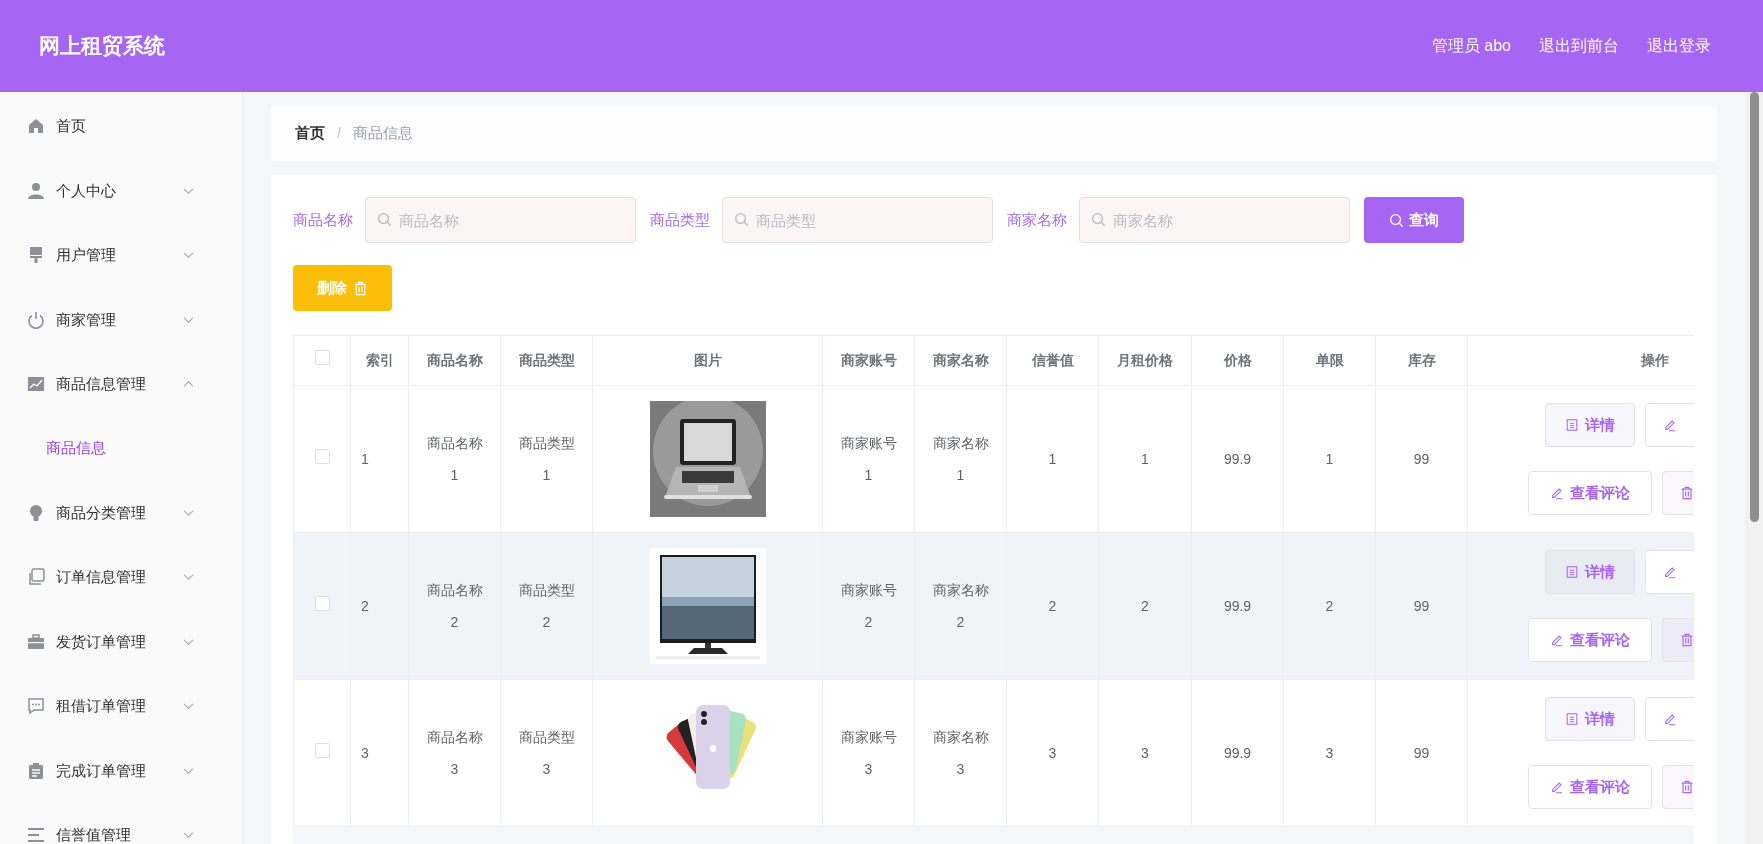 The image size is (1763, 844). I want to click on list-icon, so click(36, 835).